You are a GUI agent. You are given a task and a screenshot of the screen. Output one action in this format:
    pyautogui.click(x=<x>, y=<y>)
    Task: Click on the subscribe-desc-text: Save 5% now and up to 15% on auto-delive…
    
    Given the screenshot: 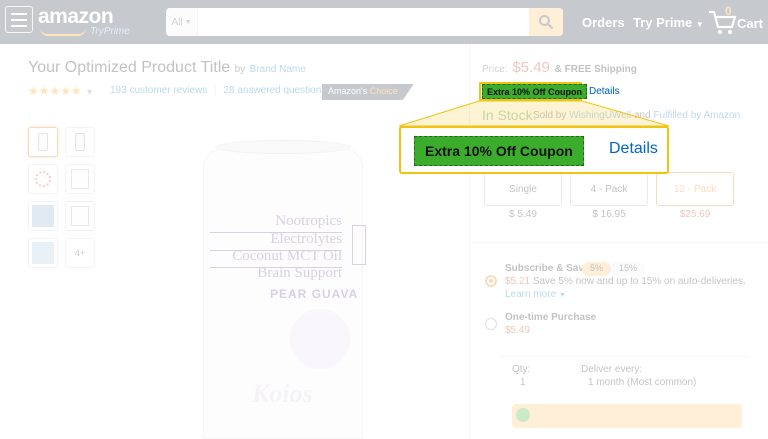 What is the action you would take?
    pyautogui.click(x=639, y=281)
    